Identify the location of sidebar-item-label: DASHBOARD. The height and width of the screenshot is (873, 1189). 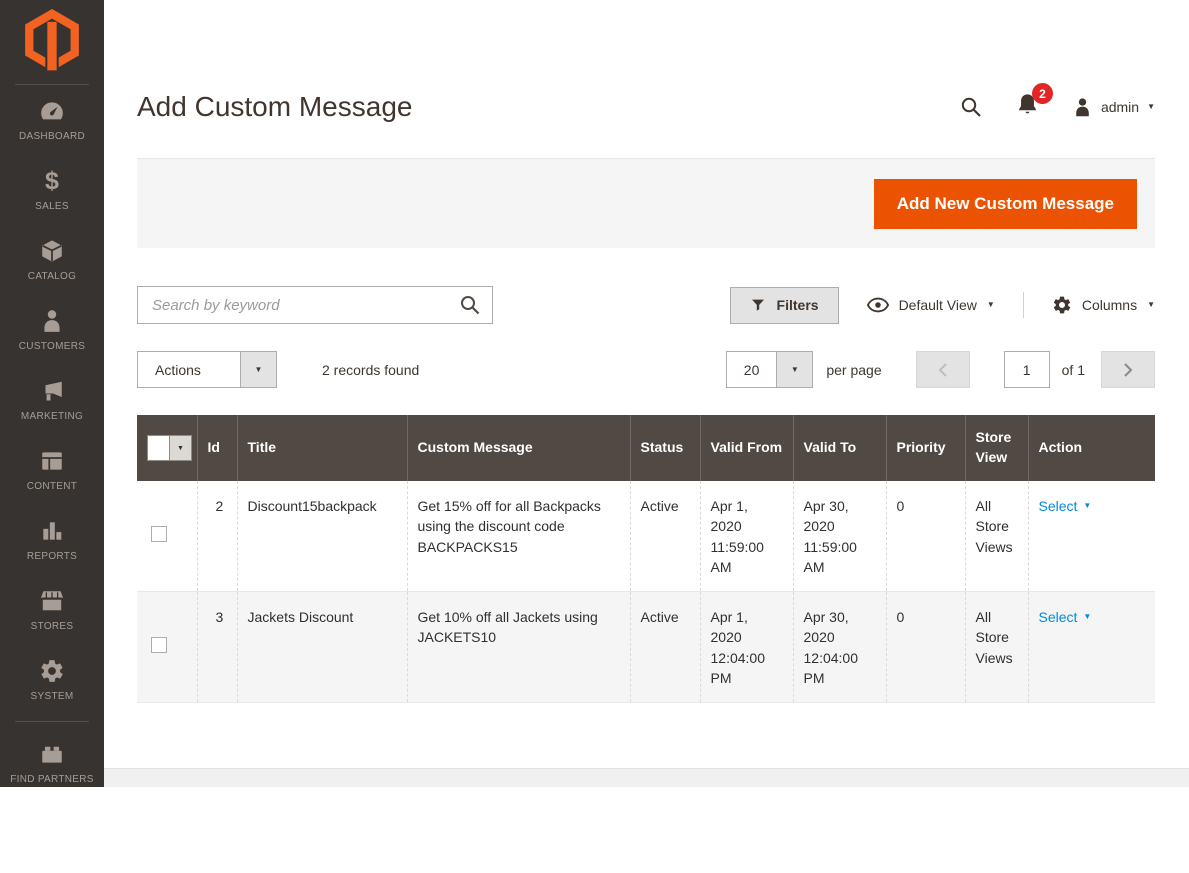
(52, 136).